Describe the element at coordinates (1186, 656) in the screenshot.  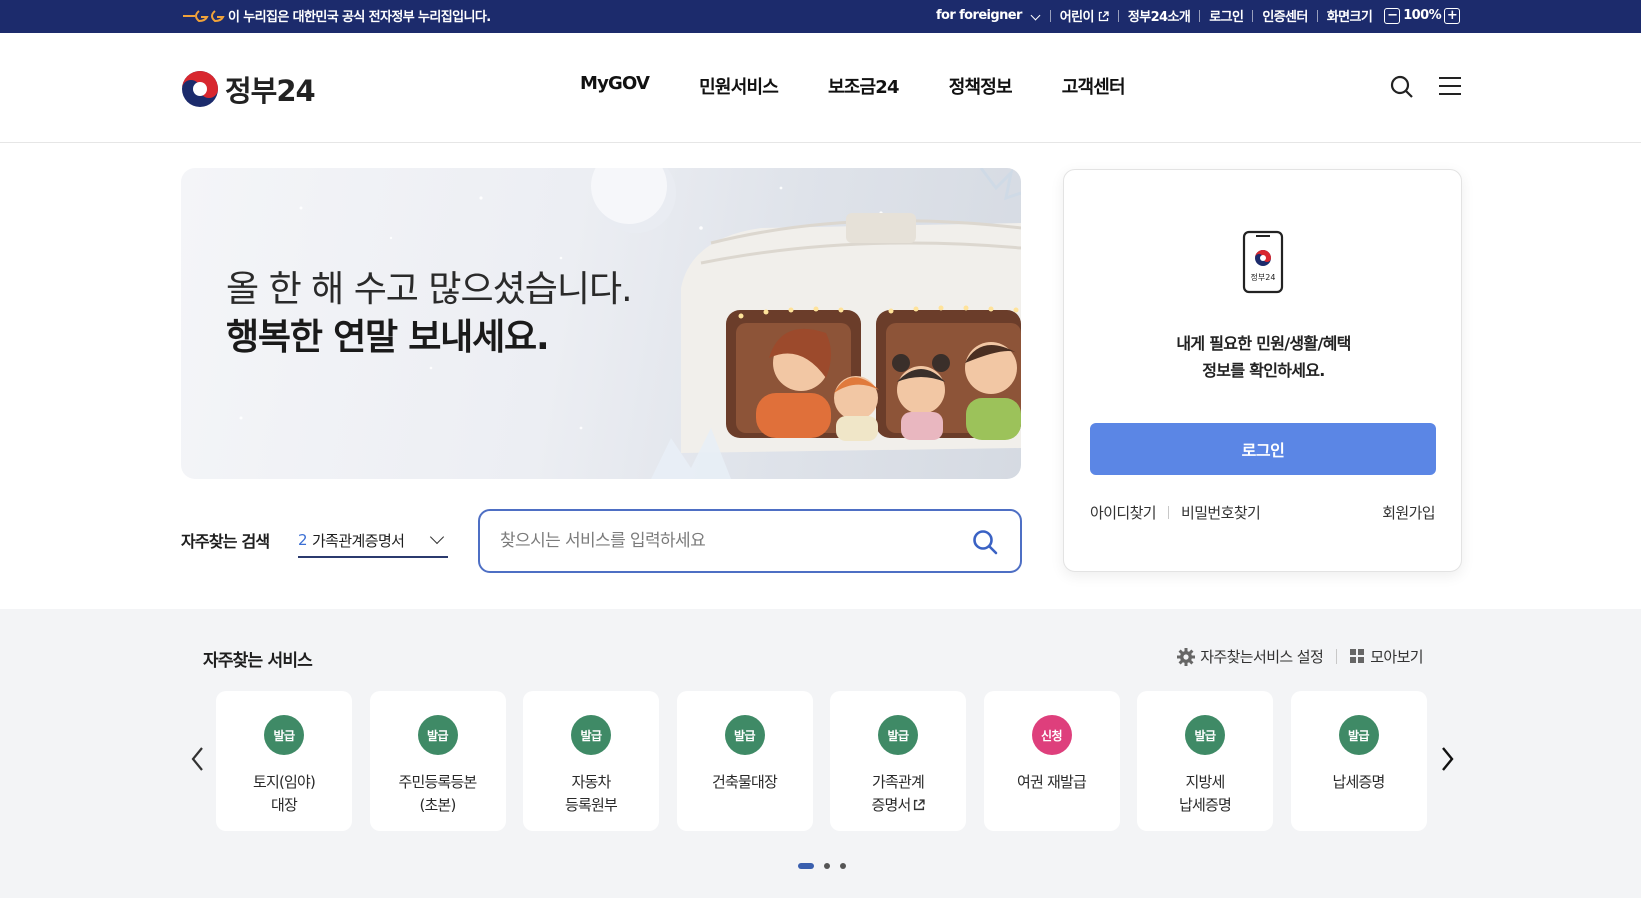
I see `gear-icon` at that location.